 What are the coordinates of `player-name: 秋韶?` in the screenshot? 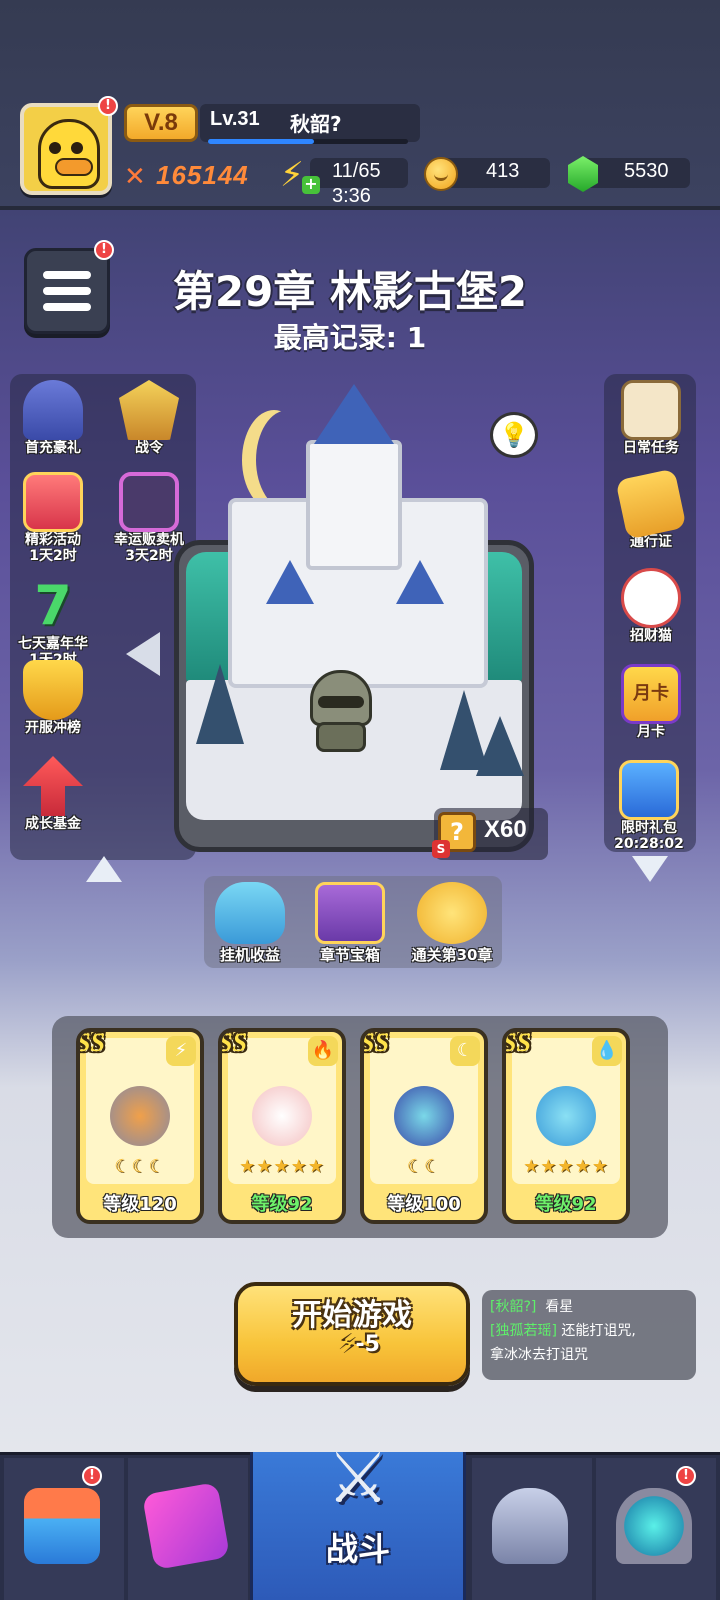 It's located at (316, 124).